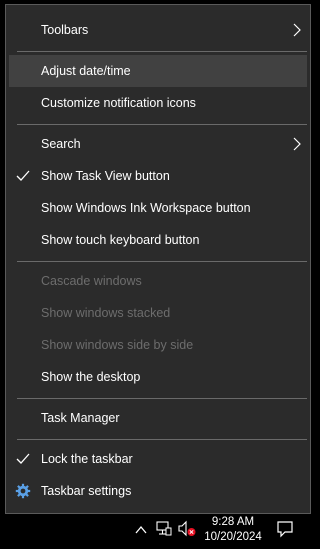 Image resolution: width=320 pixels, height=549 pixels. I want to click on menu-item-label: Task Manager, so click(80, 418).